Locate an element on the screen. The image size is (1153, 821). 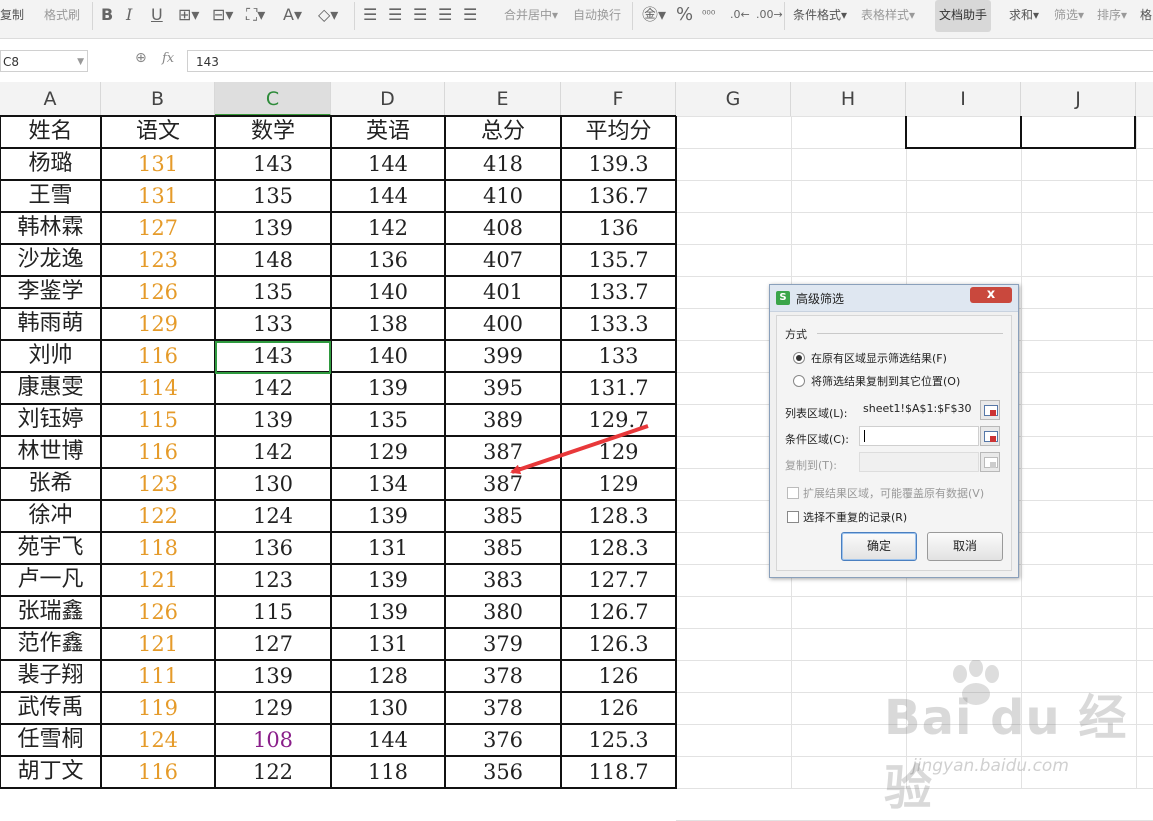
watermark-logo: Bai du 经验 is located at coordinates (1006, 753).